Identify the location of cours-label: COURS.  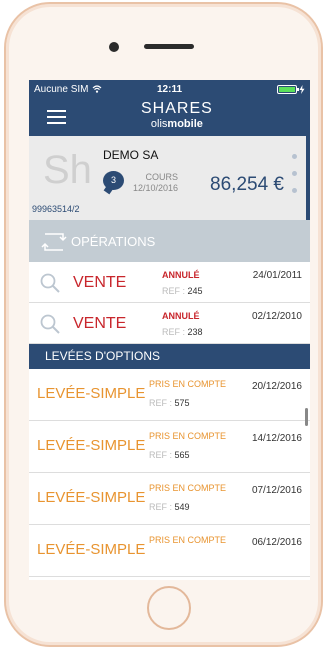
(162, 177).